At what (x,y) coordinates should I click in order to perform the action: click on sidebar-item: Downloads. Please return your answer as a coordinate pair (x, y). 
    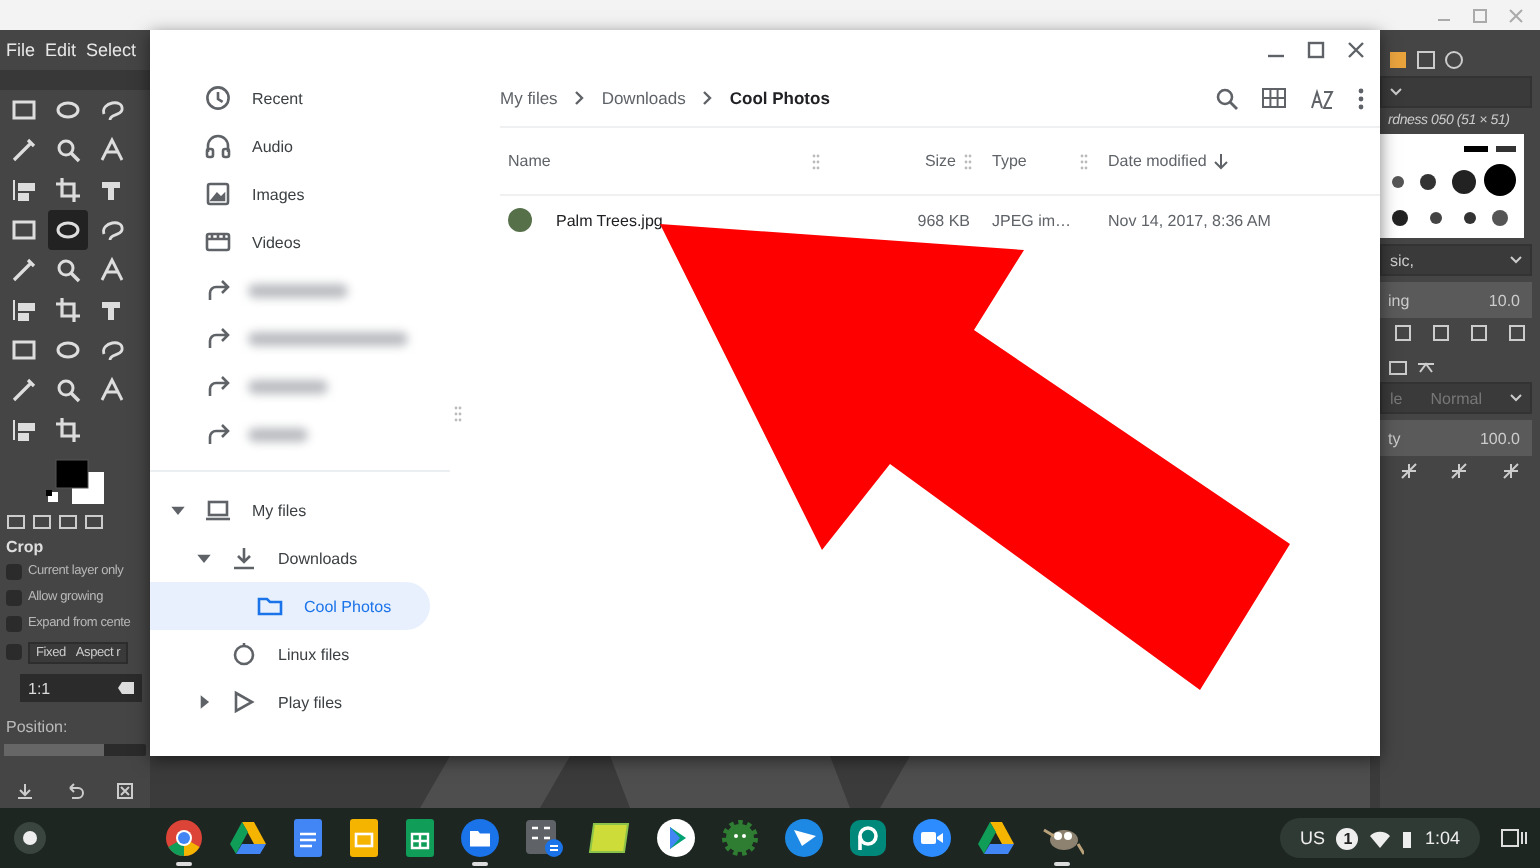
    Looking at the image, I should click on (290, 558).